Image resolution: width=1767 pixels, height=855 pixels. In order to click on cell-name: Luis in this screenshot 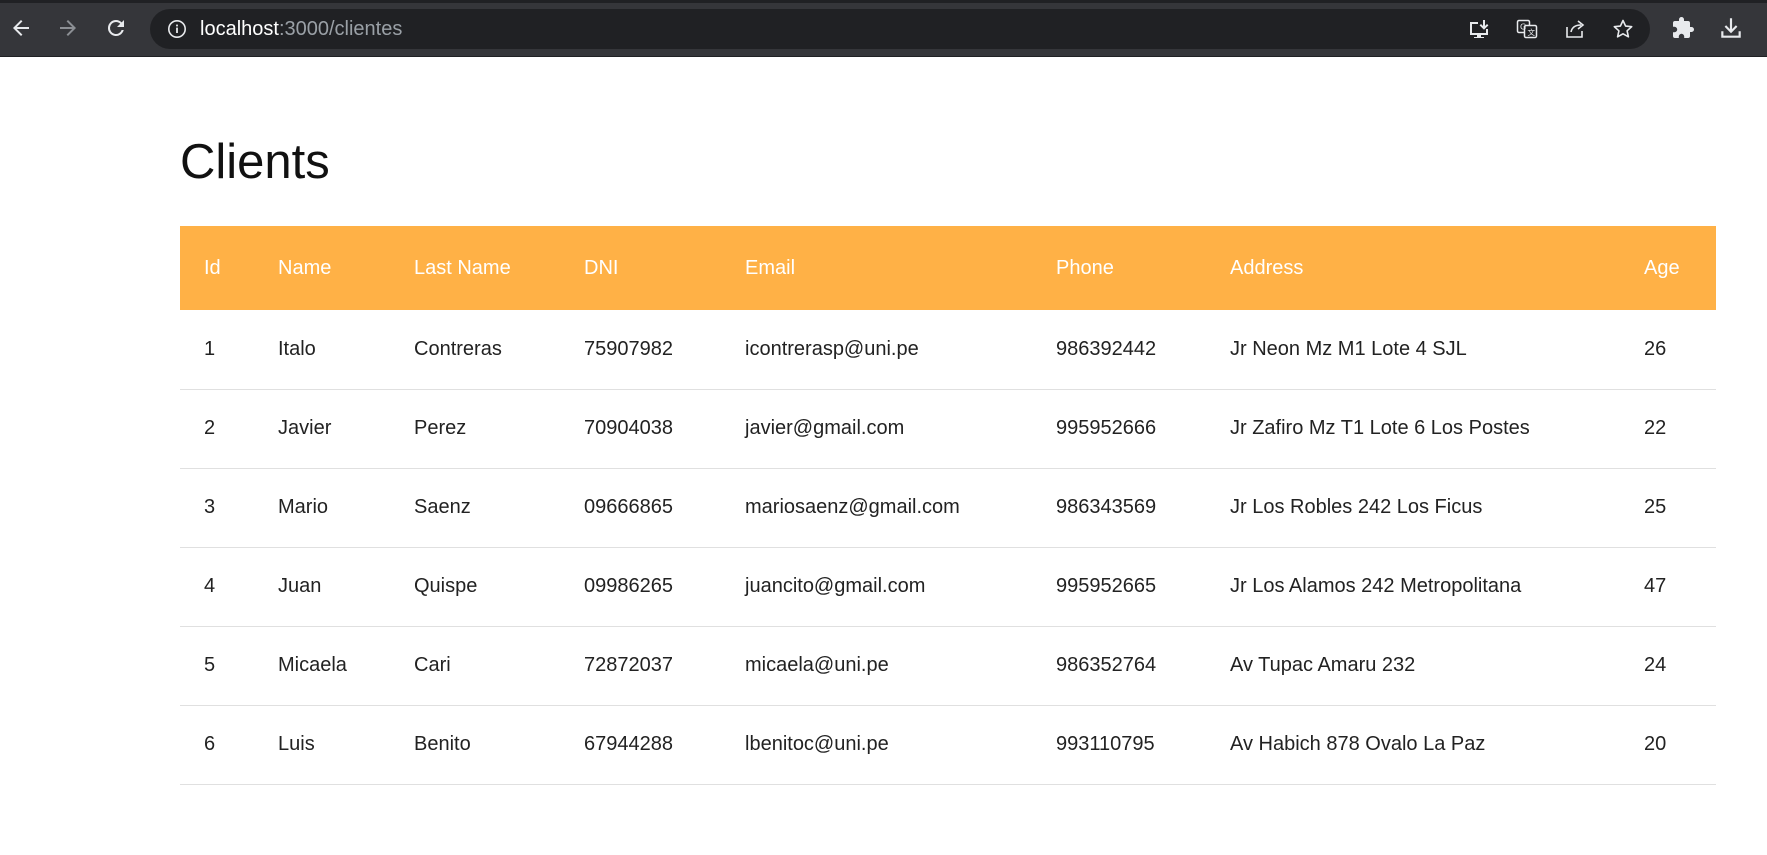, I will do `click(296, 744)`.